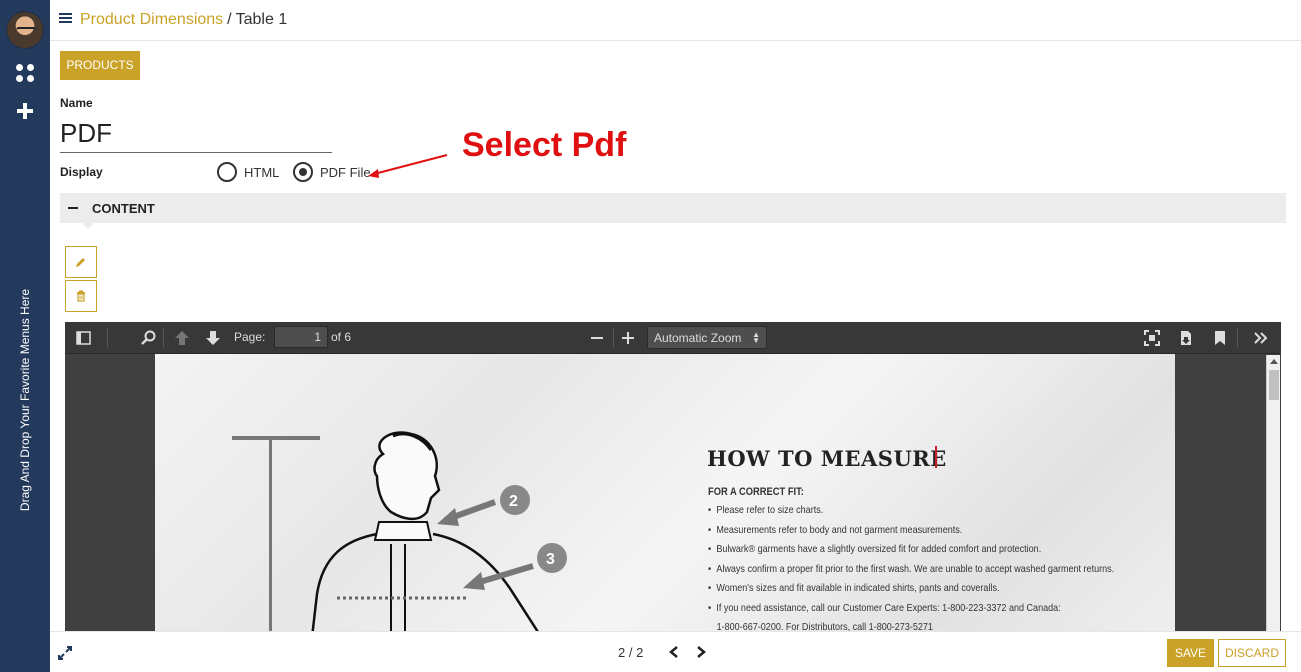  I want to click on download-icon, so click(1186, 338).